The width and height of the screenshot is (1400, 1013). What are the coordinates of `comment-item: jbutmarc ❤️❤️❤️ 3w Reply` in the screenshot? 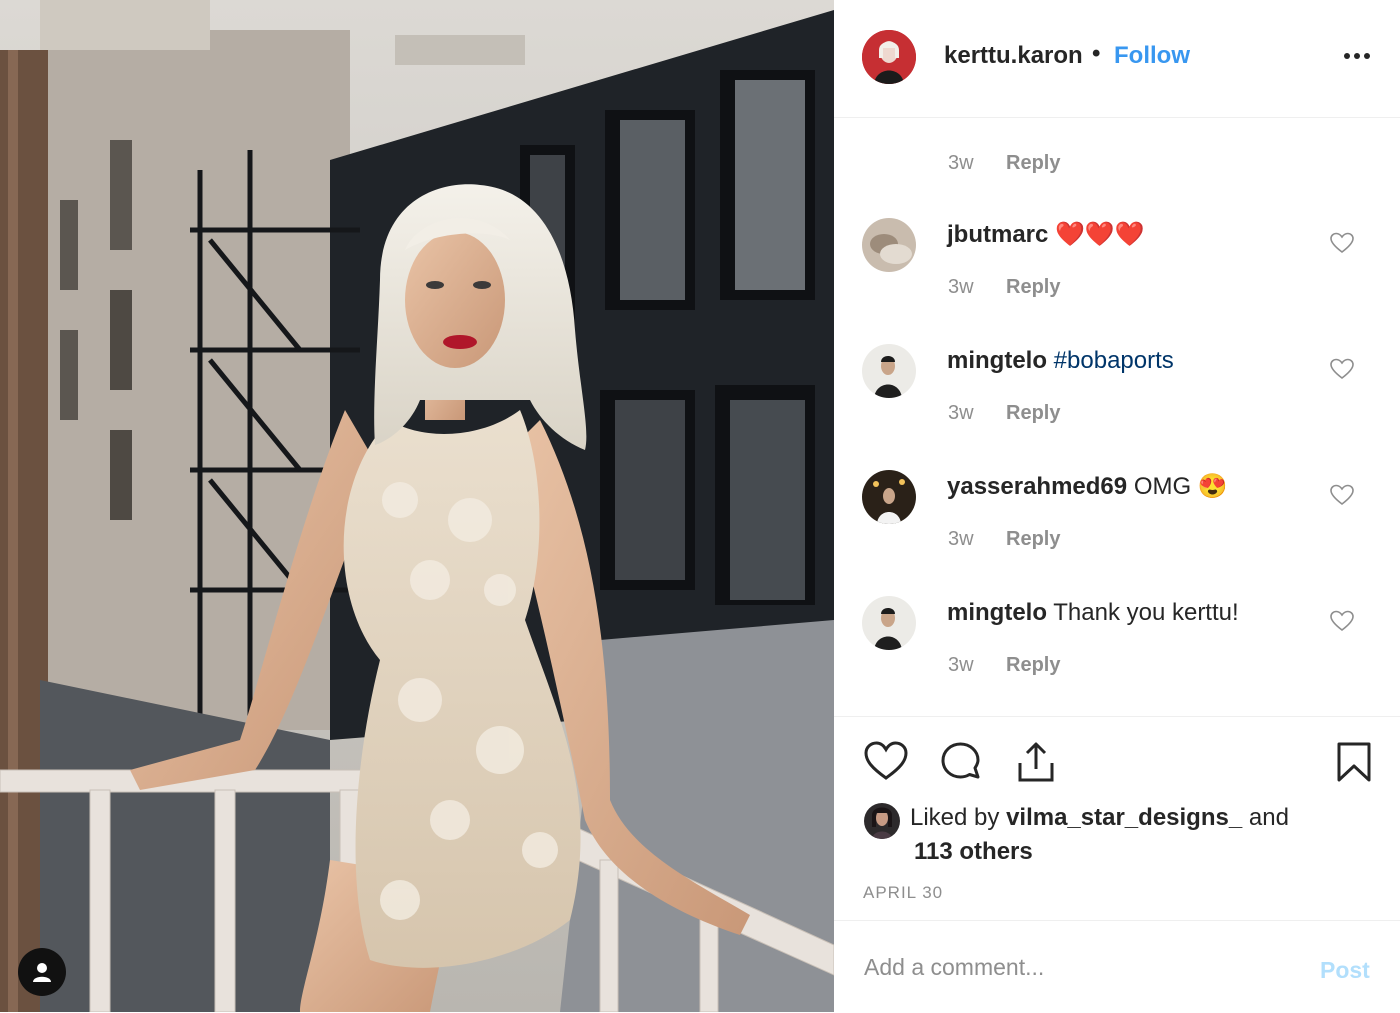 It's located at (1117, 281).